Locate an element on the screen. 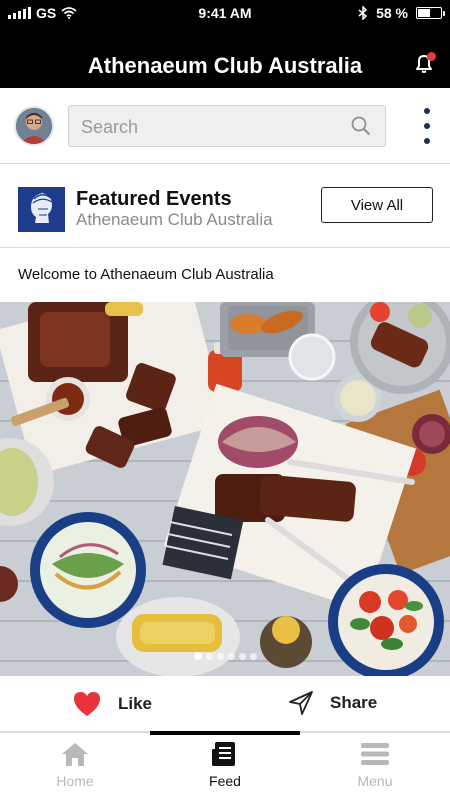  carousel-indicator is located at coordinates (225, 656).